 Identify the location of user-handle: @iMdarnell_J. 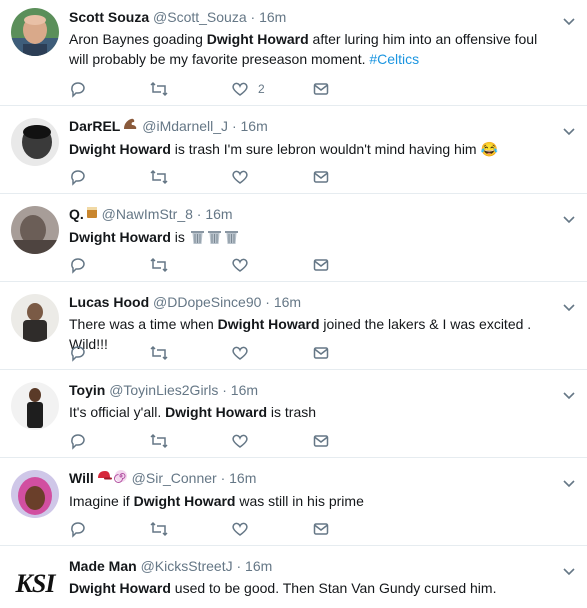
(185, 126).